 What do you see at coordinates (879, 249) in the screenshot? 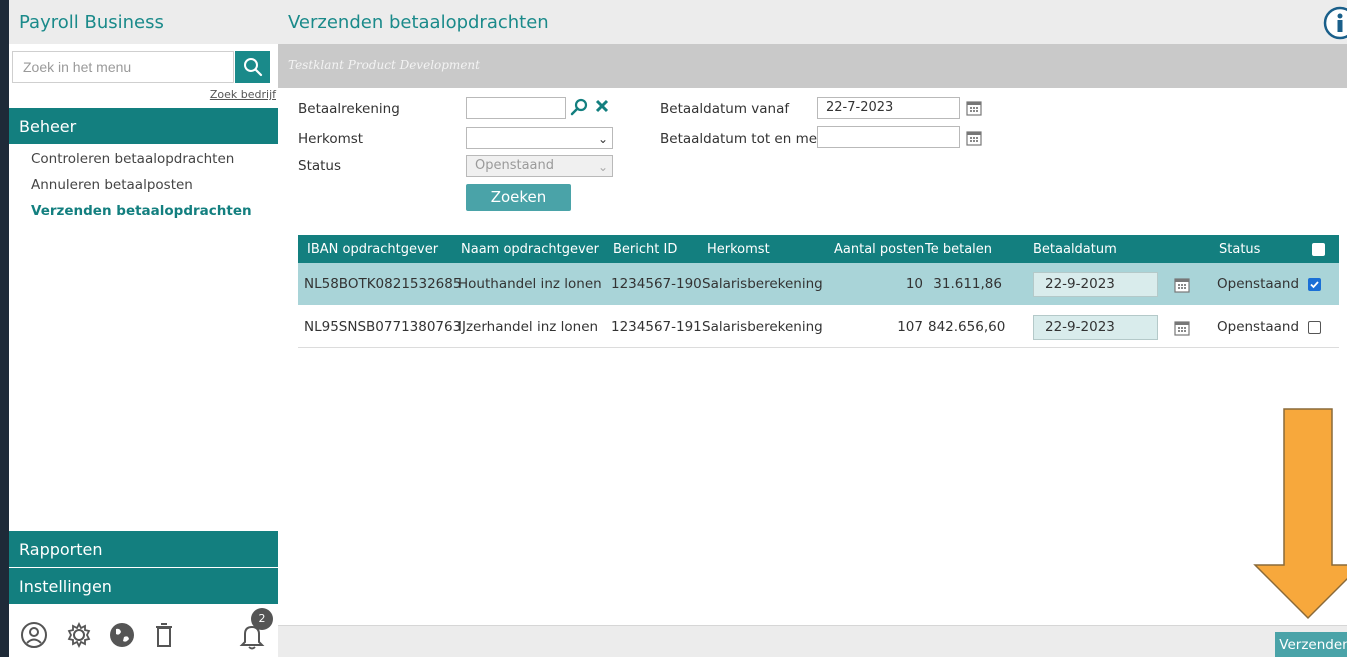
I see `col-aantal: Aantal posten` at bounding box center [879, 249].